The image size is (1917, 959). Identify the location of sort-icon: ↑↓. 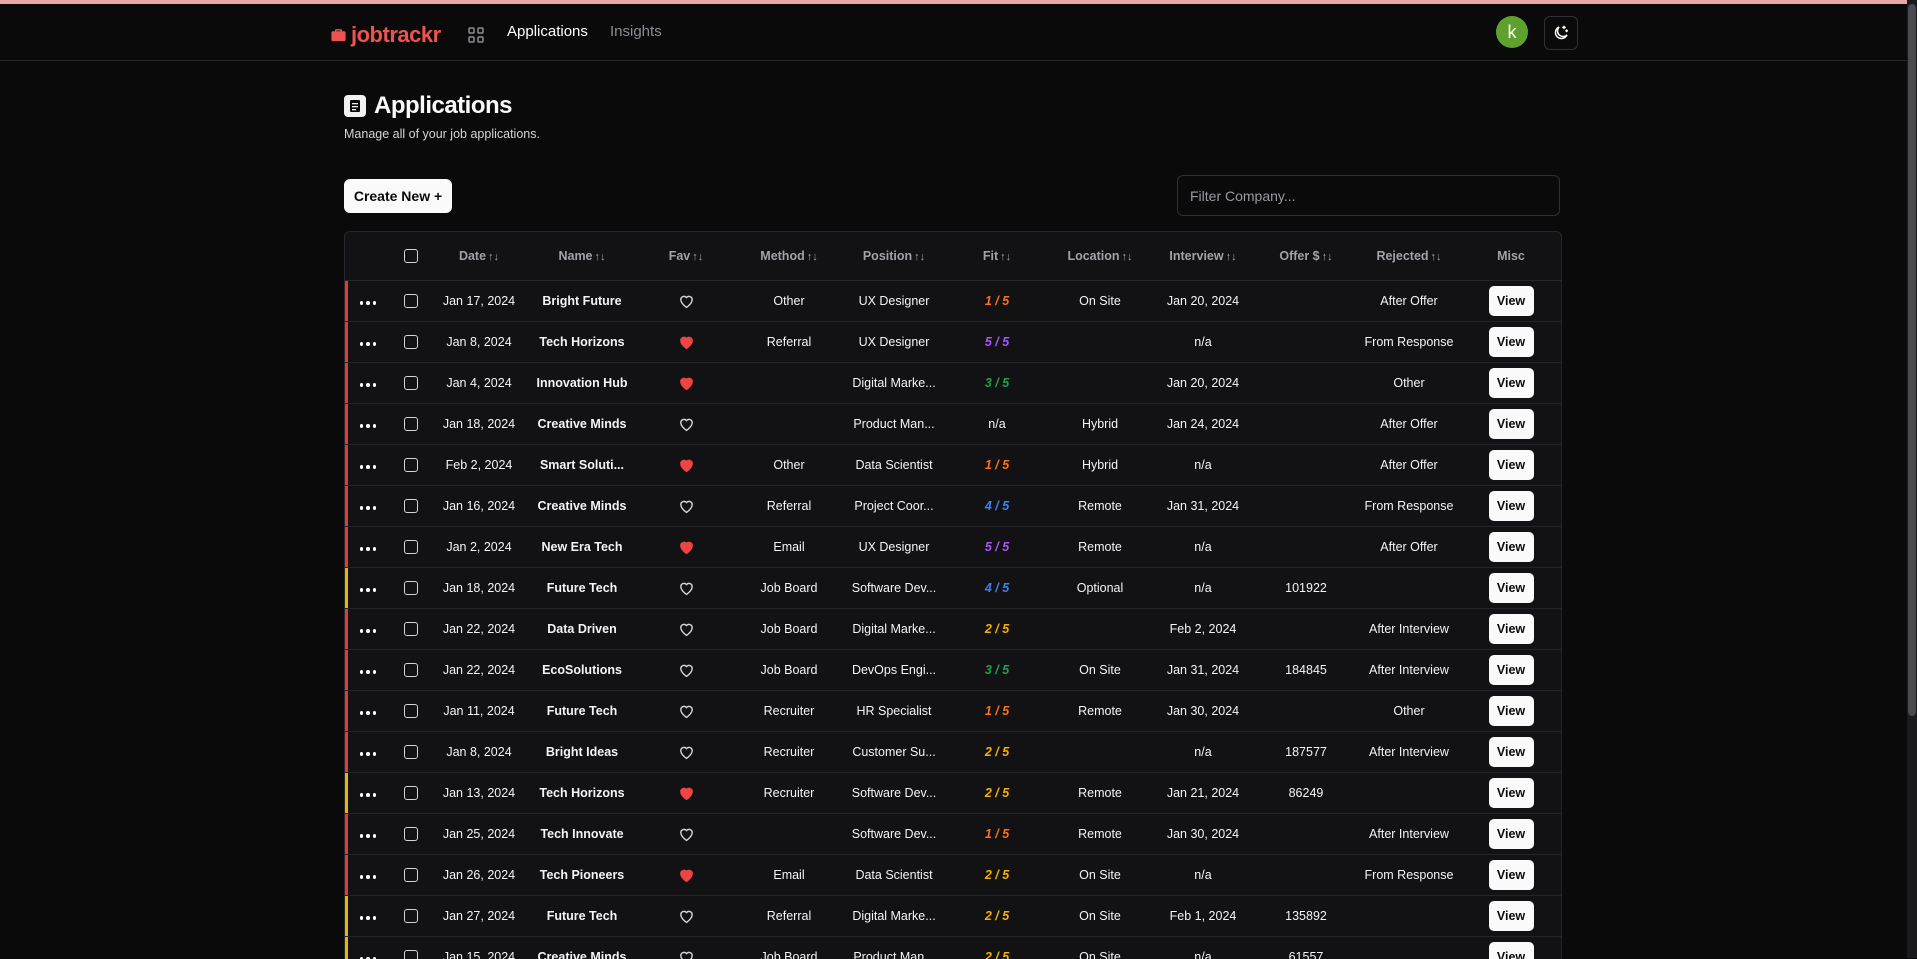
(812, 257).